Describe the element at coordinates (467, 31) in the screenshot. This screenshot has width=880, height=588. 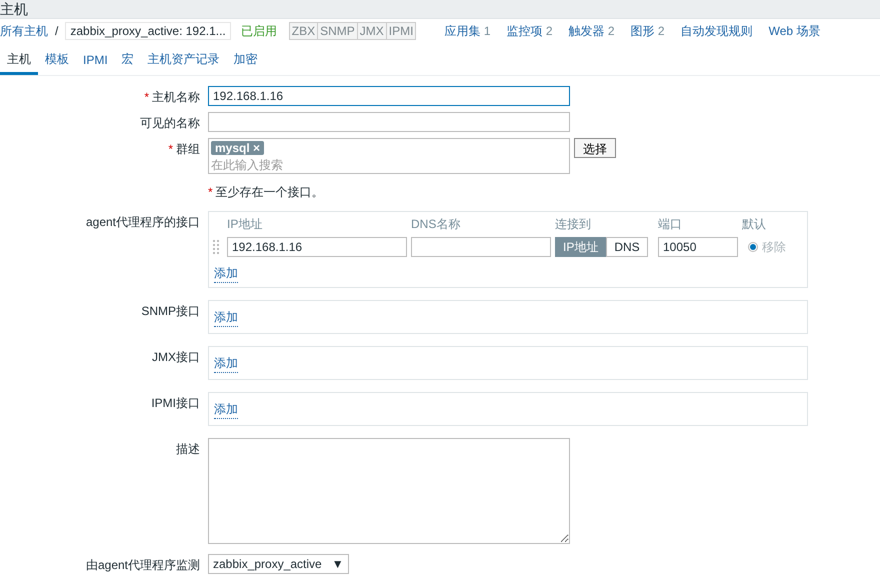
I see `nav-link: 应用集 1` at that location.